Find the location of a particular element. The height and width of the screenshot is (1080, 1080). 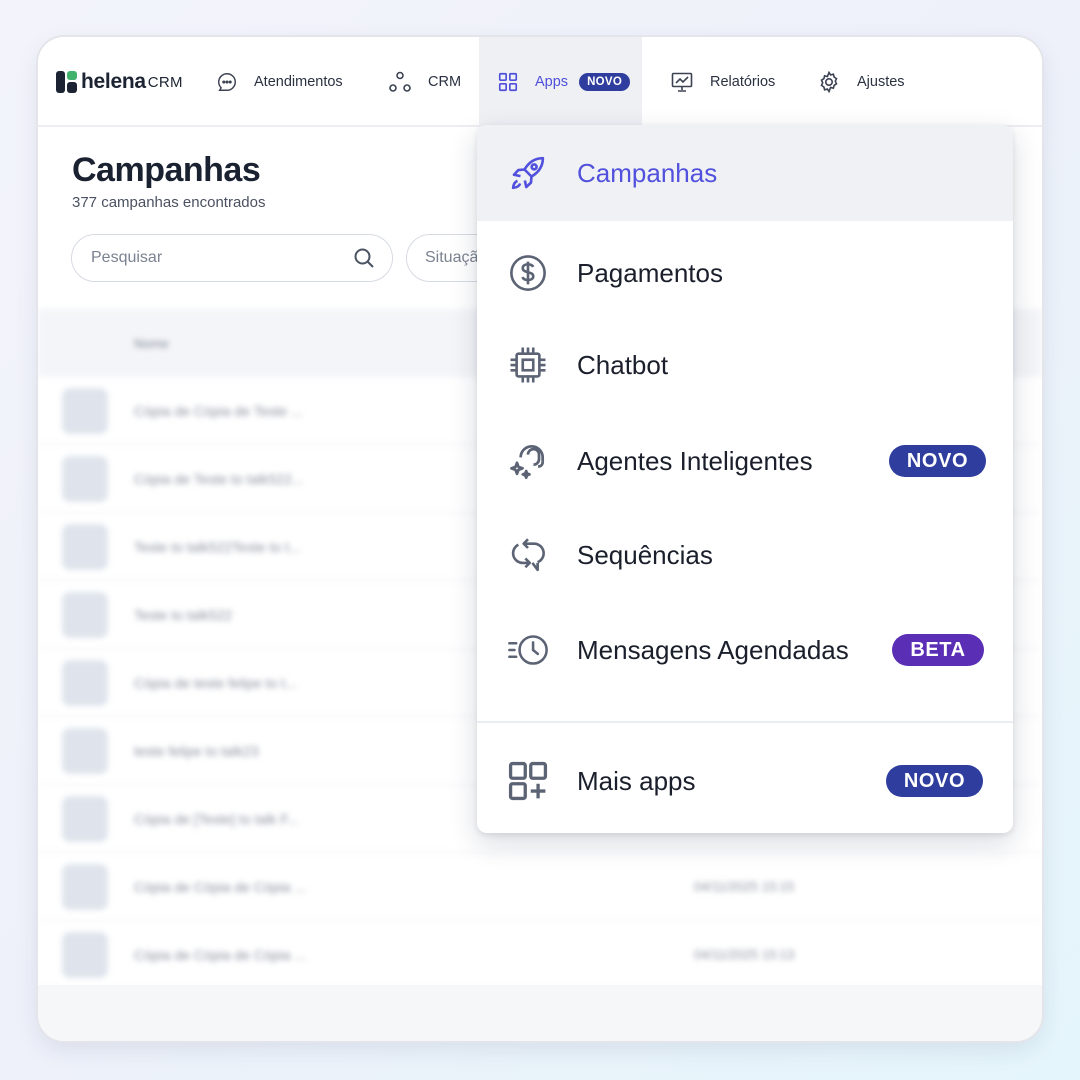

row-date: 04/11/2025 15:13 is located at coordinates (744, 954).